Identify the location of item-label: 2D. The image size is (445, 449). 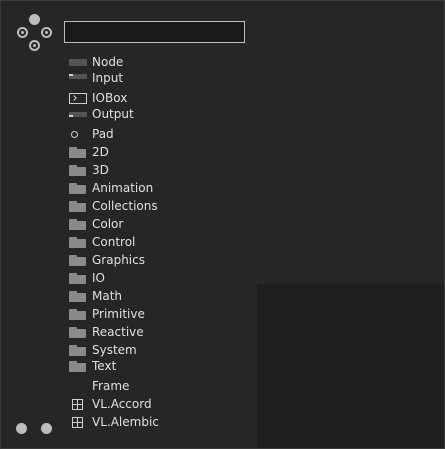
(100, 152).